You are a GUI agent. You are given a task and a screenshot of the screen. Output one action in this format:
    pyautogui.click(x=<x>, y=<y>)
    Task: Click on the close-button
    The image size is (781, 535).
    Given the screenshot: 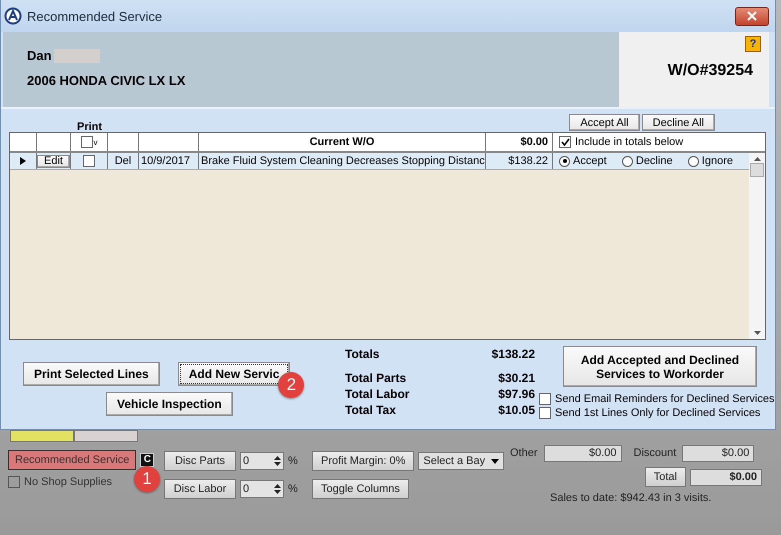 What is the action you would take?
    pyautogui.click(x=752, y=16)
    